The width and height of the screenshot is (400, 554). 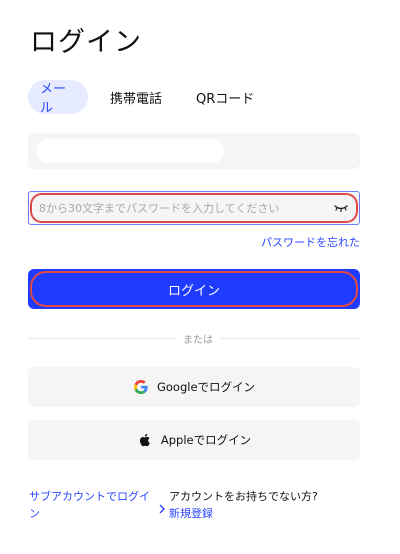 What do you see at coordinates (162, 506) in the screenshot?
I see `chevron-right-icon` at bounding box center [162, 506].